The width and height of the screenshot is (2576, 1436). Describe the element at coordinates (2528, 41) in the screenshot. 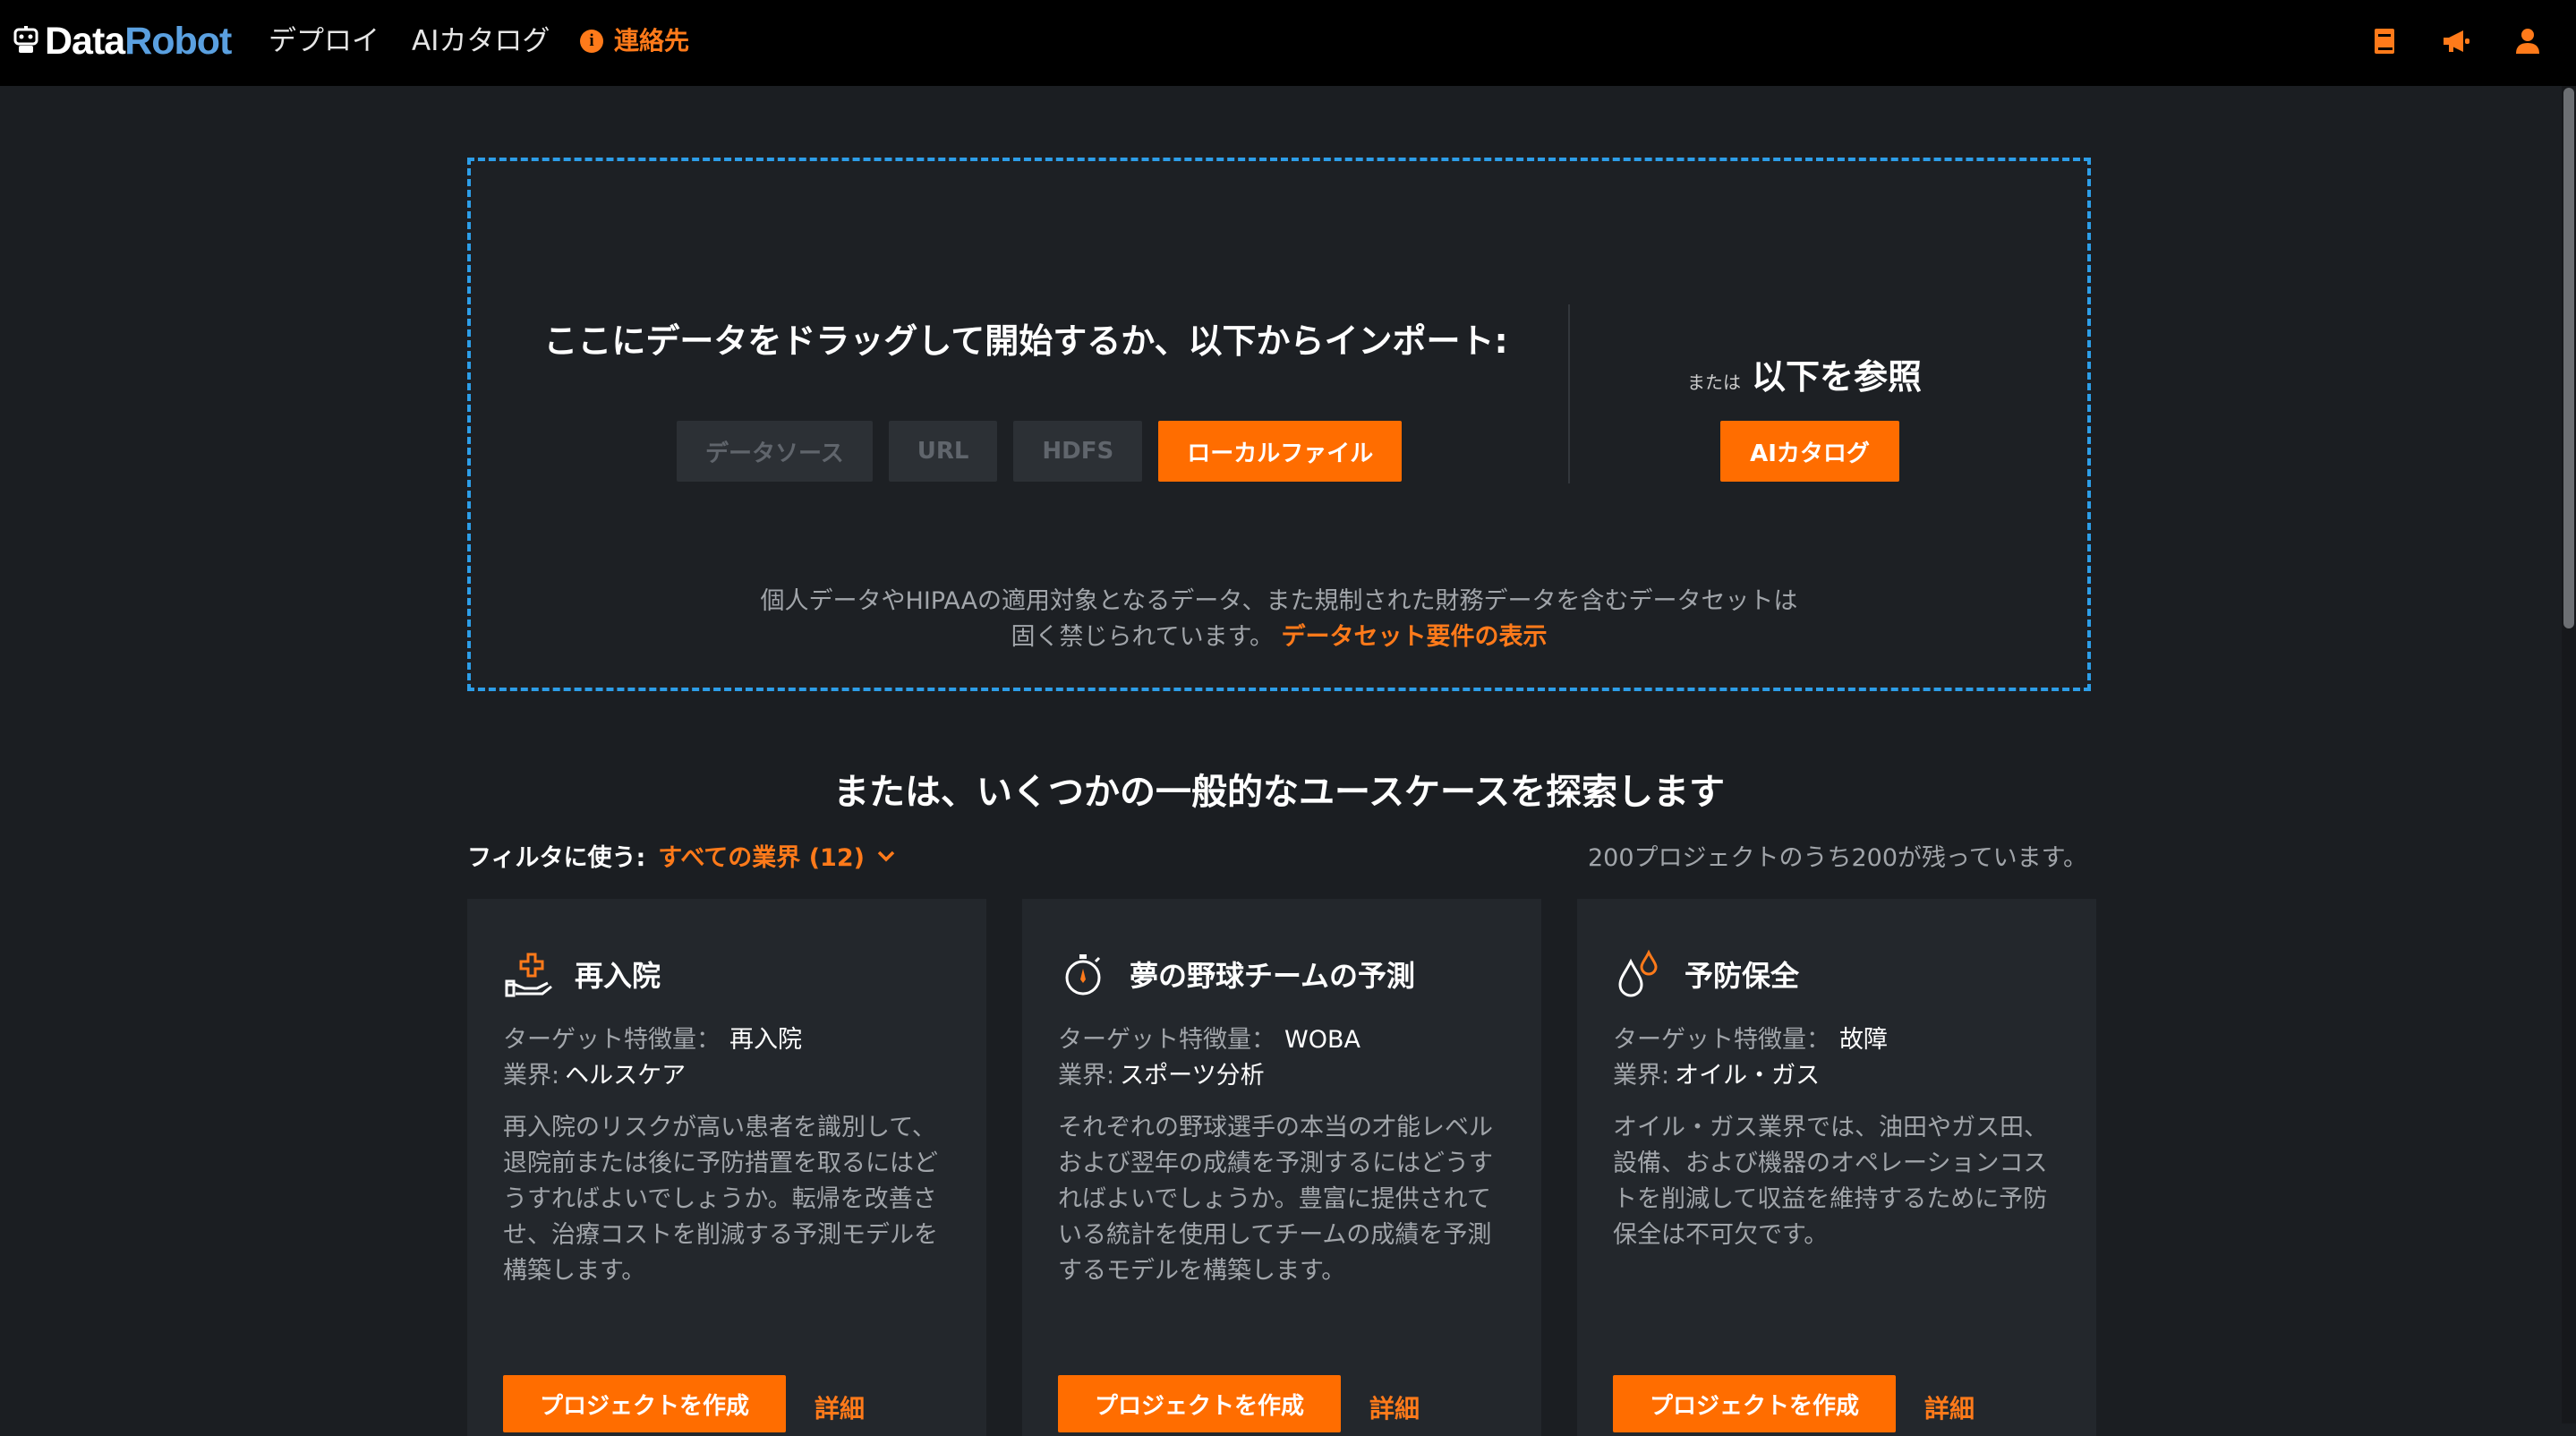

I see `user-icon` at that location.